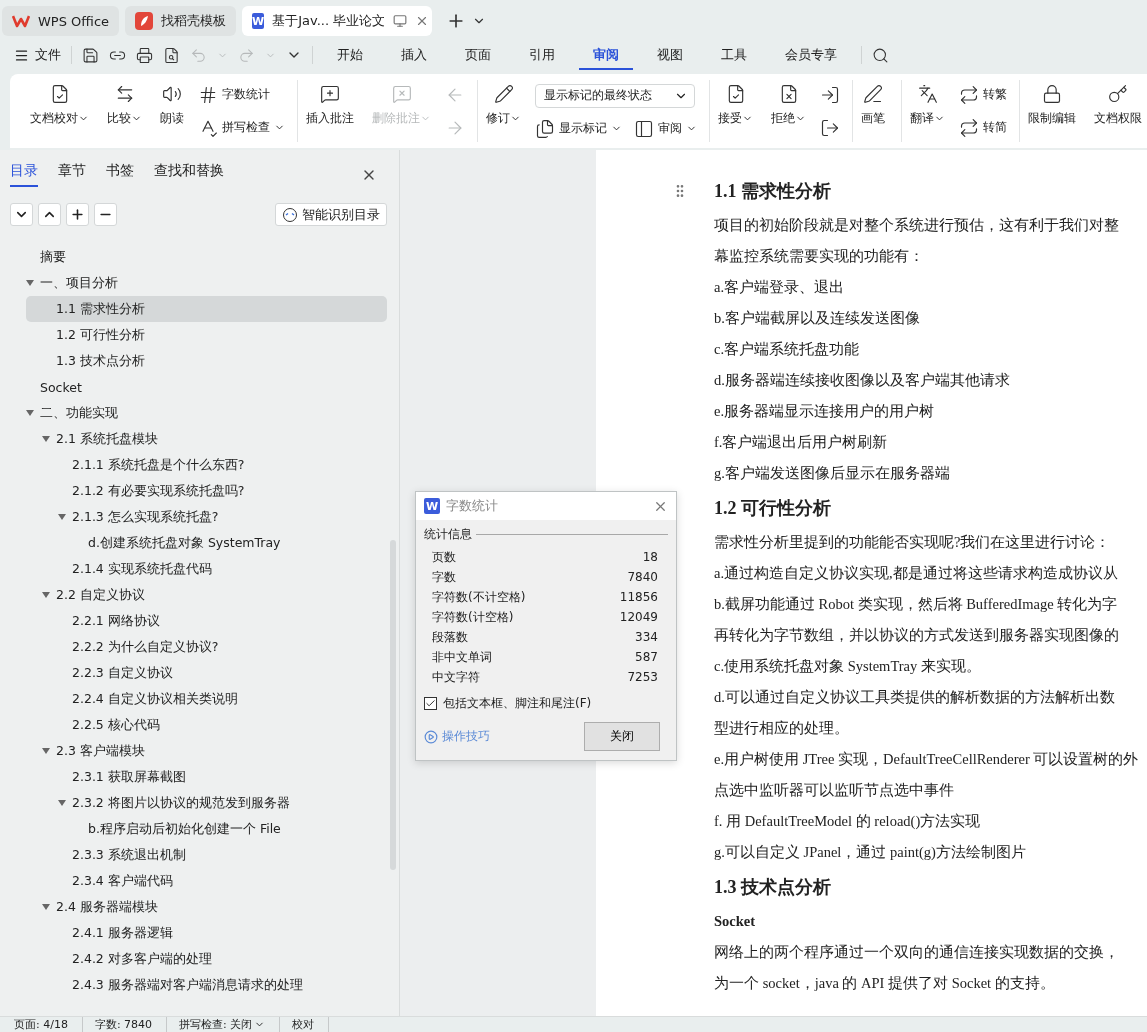 This screenshot has width=1147, height=1032. What do you see at coordinates (206, 543) in the screenshot?
I see `toc-item: d.创建系统托盘对象 SystemTray` at bounding box center [206, 543].